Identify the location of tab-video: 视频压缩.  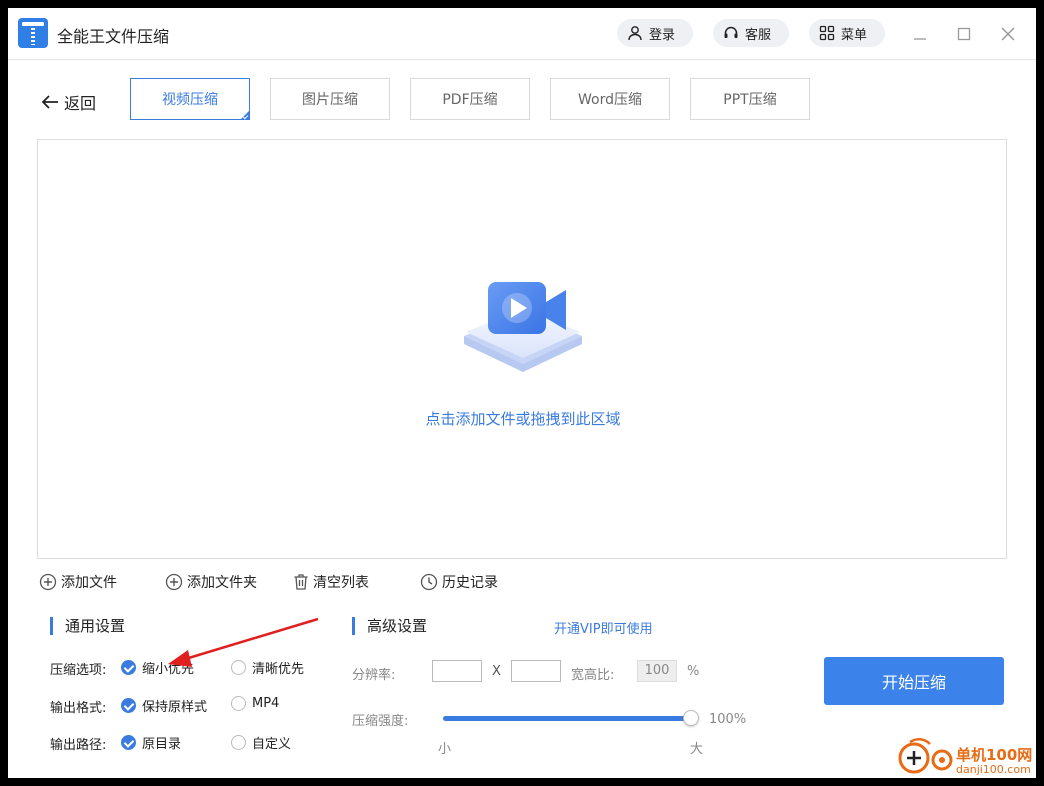
(190, 99).